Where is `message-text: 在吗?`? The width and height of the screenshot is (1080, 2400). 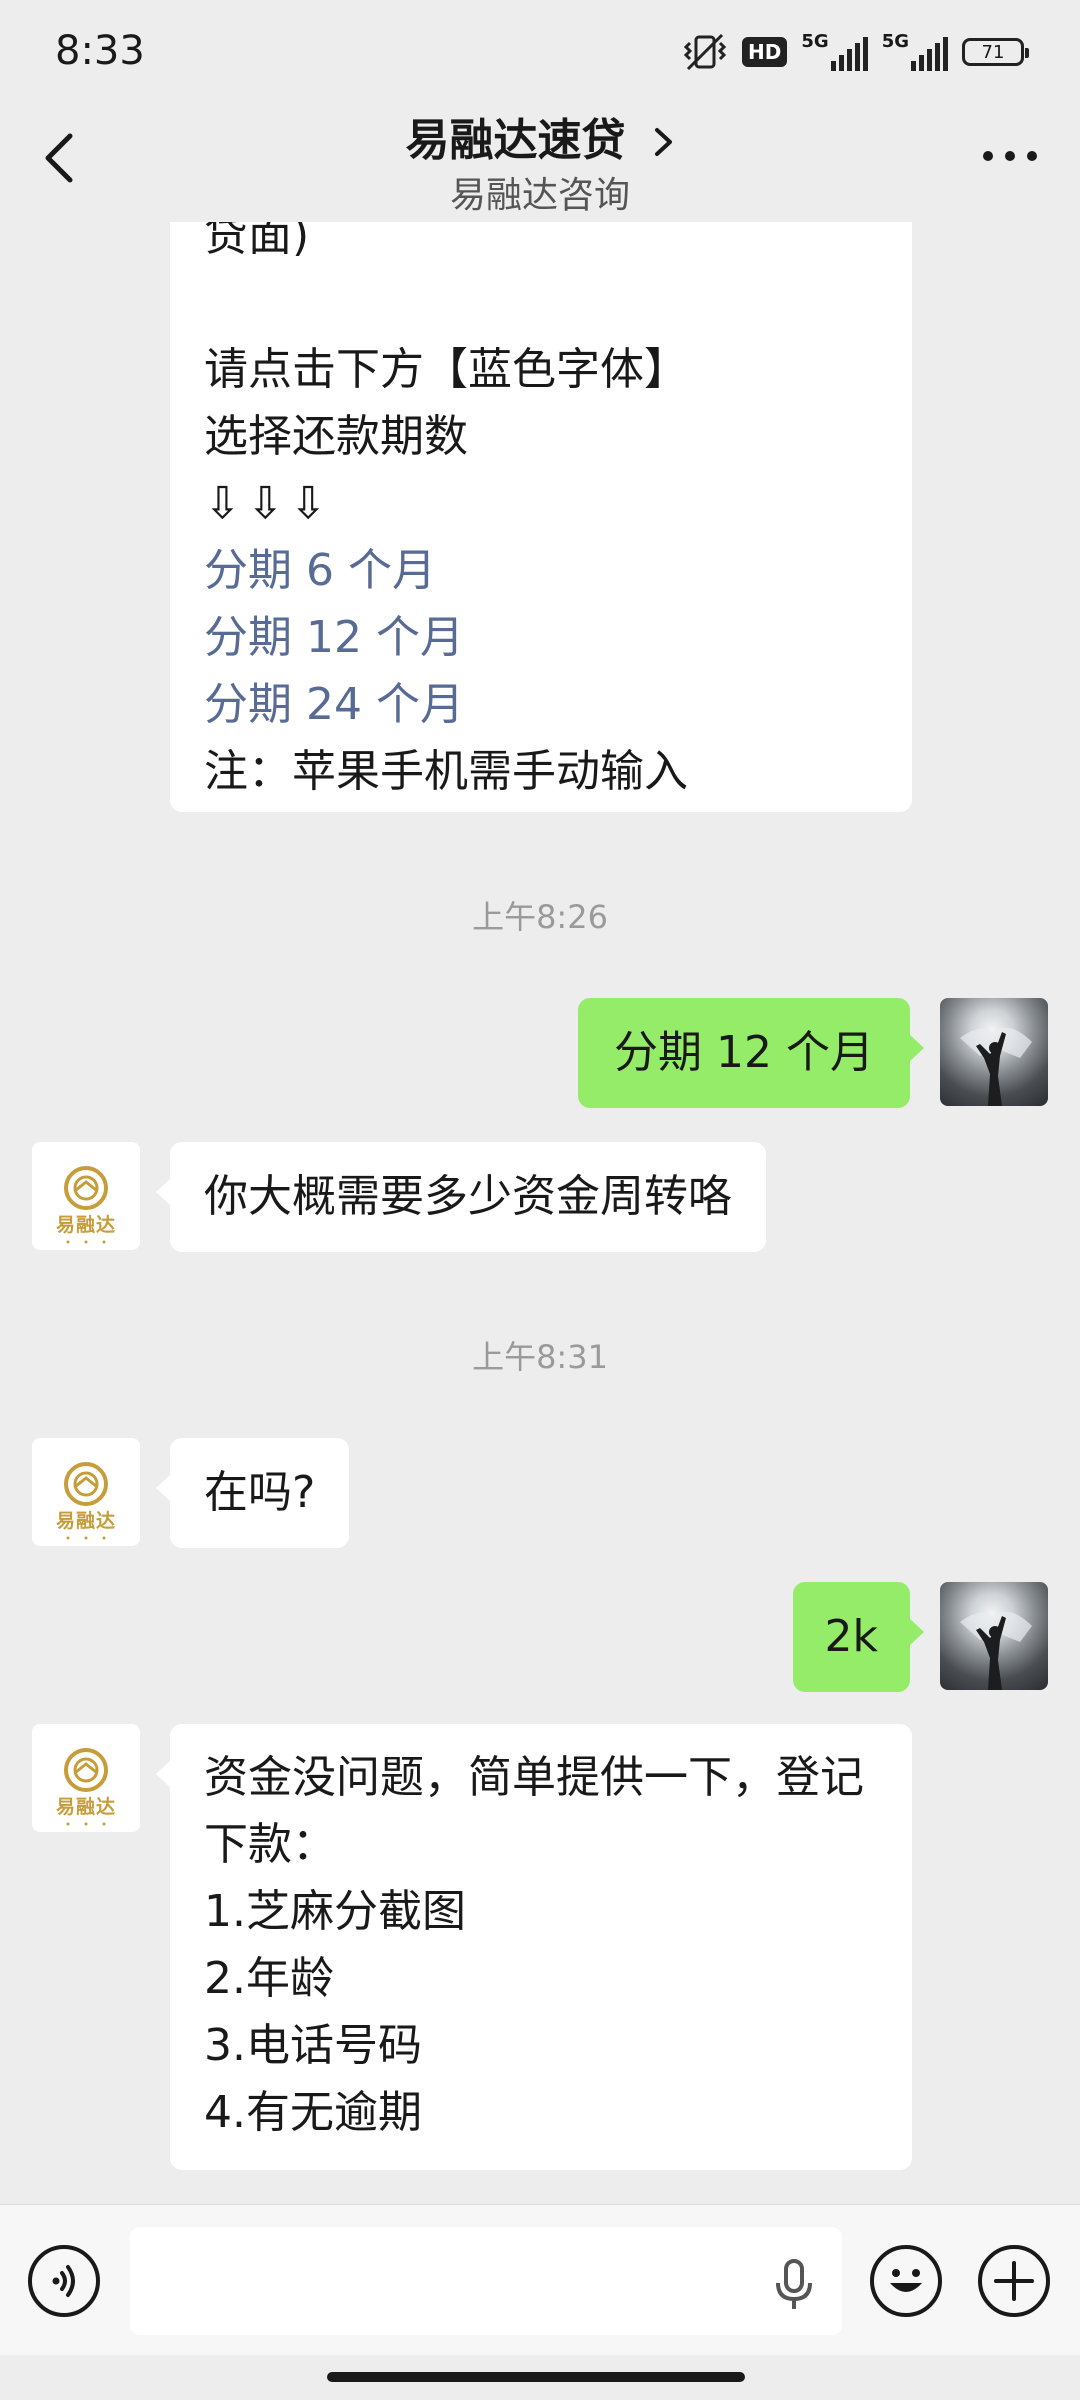
message-text: 在吗? is located at coordinates (260, 1492).